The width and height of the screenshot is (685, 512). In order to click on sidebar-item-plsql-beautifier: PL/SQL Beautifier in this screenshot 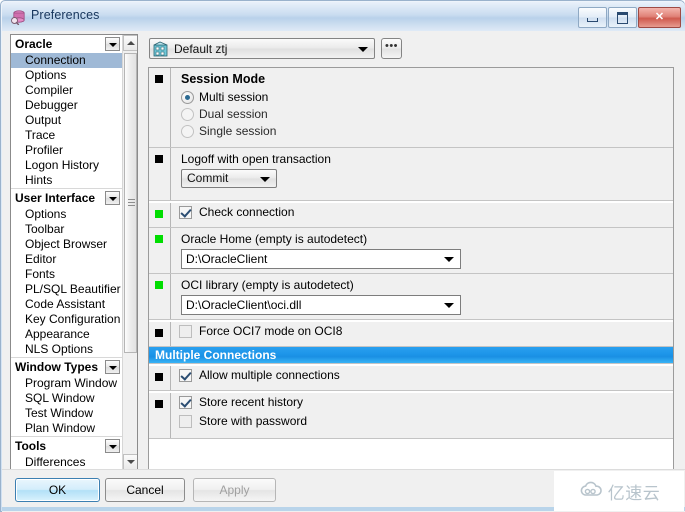, I will do `click(67, 289)`.